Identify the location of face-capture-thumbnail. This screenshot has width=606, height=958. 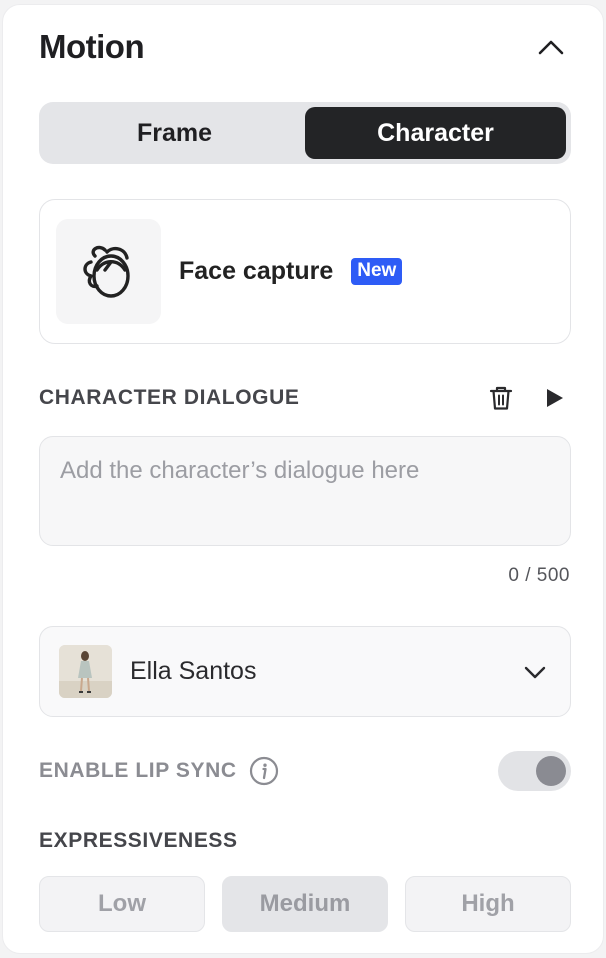
(108, 271).